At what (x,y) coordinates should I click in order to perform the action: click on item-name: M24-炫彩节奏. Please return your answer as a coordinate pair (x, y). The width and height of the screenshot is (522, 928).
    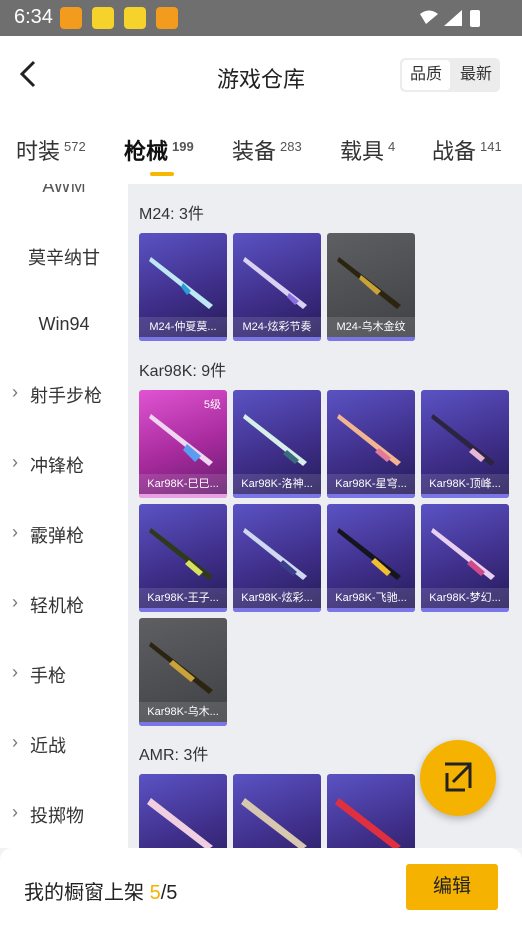
    Looking at the image, I should click on (277, 327).